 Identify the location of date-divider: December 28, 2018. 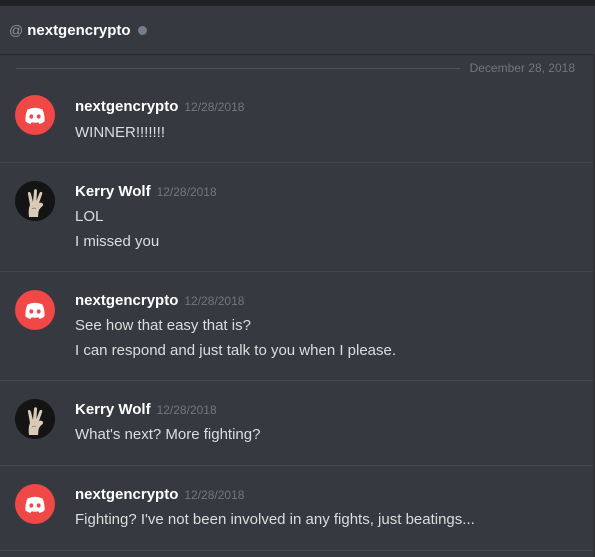
(305, 68).